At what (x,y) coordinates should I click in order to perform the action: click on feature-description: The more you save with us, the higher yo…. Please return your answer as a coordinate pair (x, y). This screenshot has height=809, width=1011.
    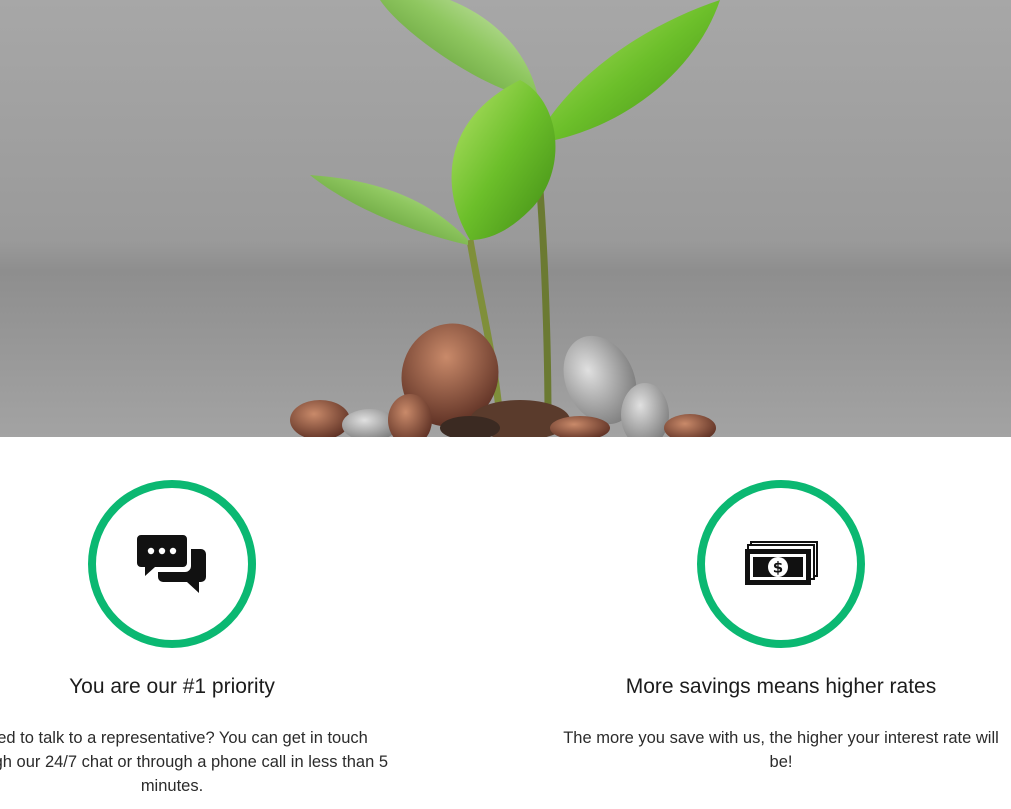
    Looking at the image, I should click on (781, 750).